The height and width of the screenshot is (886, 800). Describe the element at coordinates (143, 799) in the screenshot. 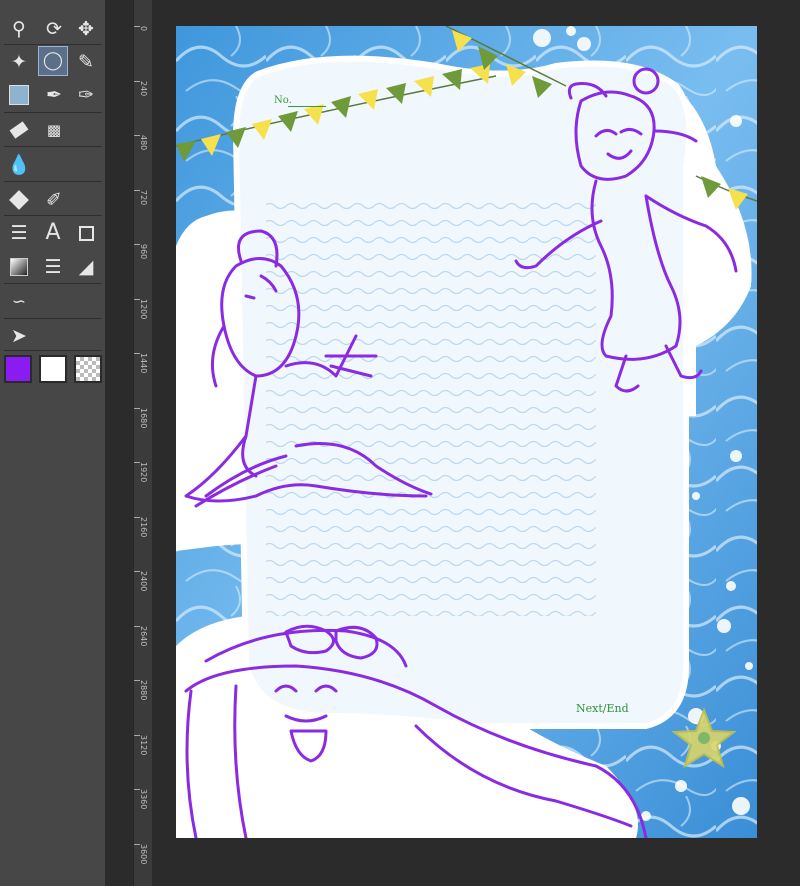

I see `ruler-tick-label: 3360` at that location.